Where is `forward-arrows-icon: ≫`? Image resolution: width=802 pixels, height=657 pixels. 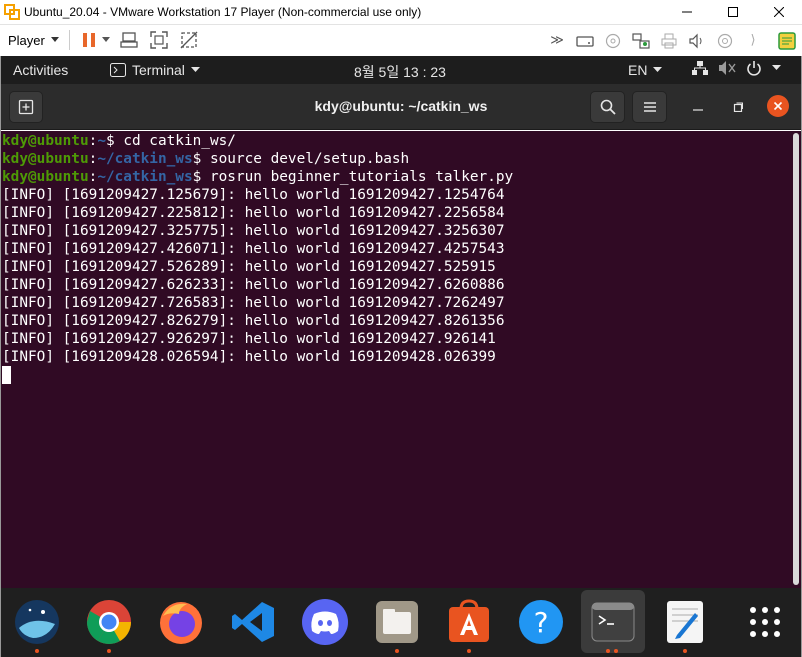
forward-arrows-icon: ≫ is located at coordinates (557, 41).